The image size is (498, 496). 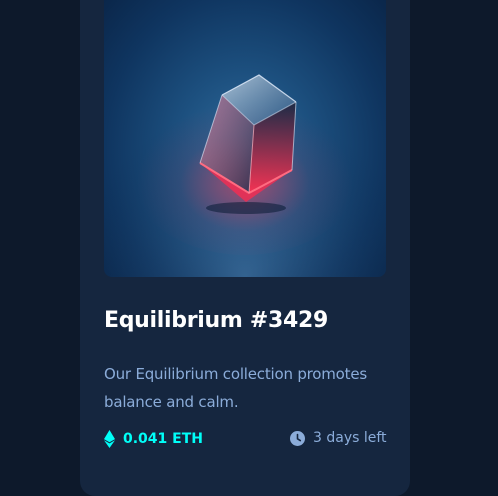 I want to click on time-left-value: 3 days left, so click(x=350, y=438).